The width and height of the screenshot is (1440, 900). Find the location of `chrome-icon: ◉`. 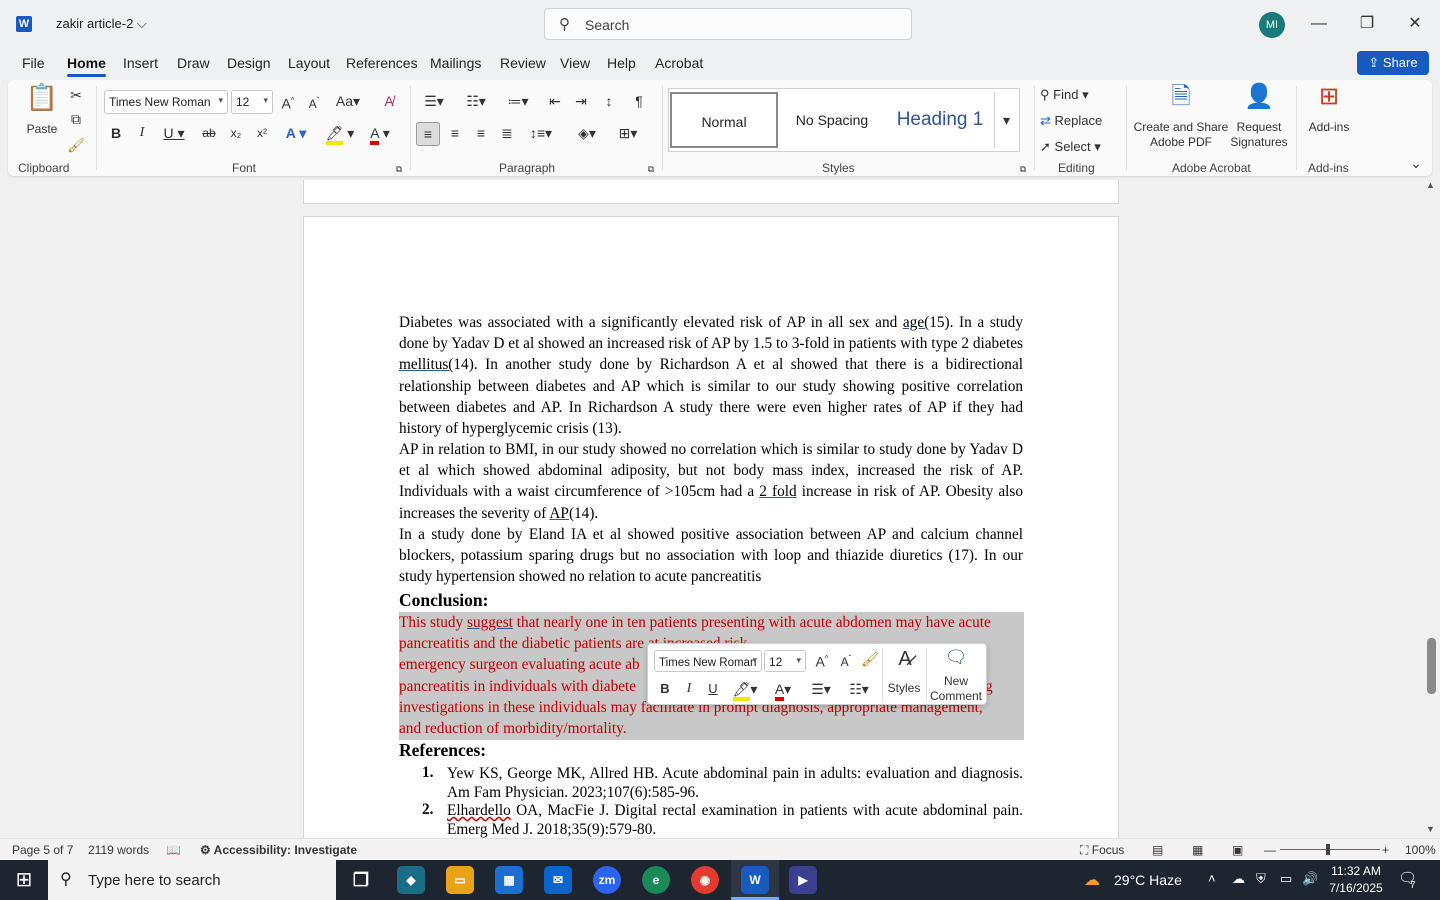

chrome-icon: ◉ is located at coordinates (705, 880).